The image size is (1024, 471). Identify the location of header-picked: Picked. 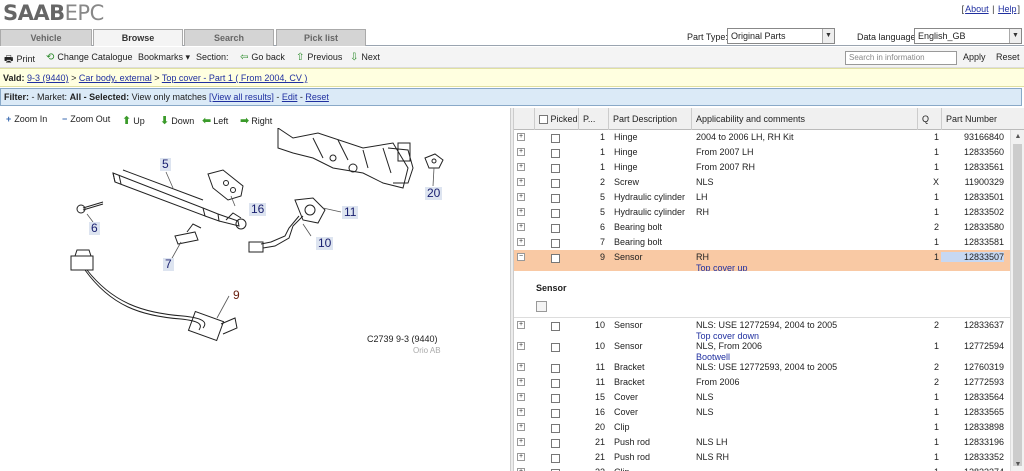
(556, 119).